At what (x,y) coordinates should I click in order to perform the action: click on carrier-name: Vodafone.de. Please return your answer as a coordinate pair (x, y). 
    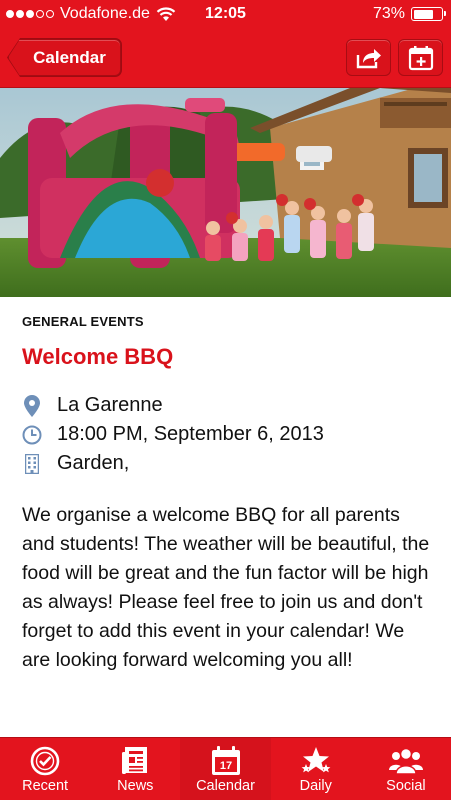
    Looking at the image, I should click on (105, 13).